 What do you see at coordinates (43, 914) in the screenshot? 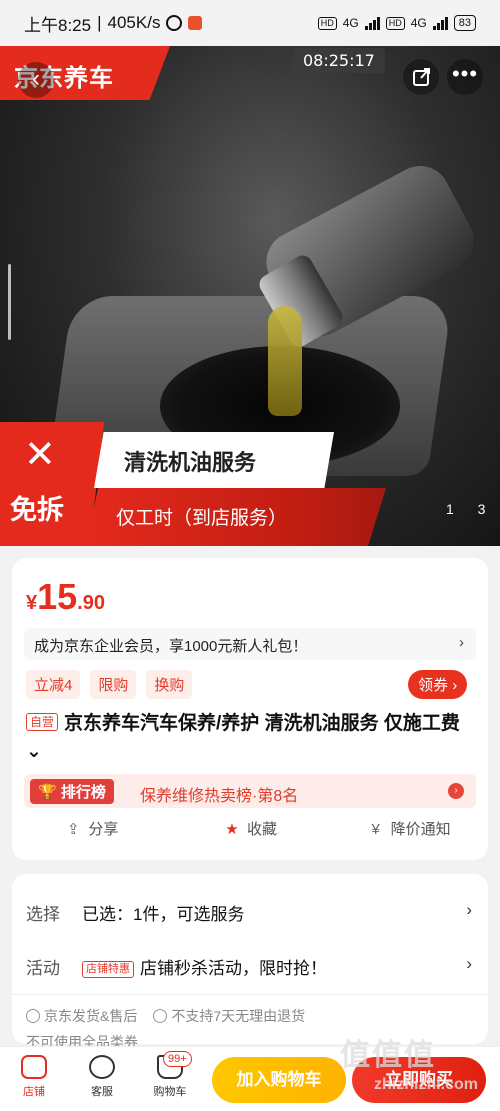
I see `select-label: 选择` at bounding box center [43, 914].